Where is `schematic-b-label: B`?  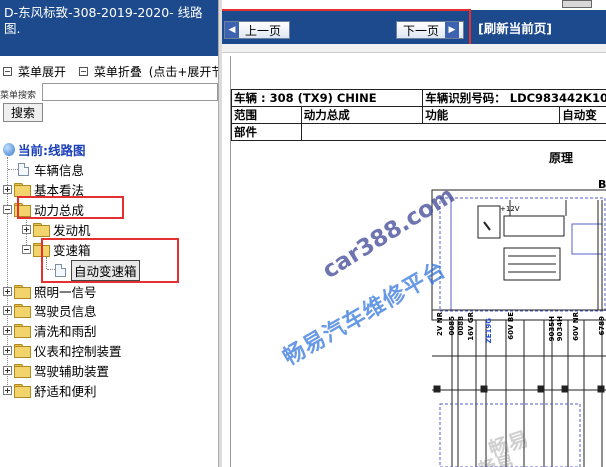 schematic-b-label: B is located at coordinates (602, 184).